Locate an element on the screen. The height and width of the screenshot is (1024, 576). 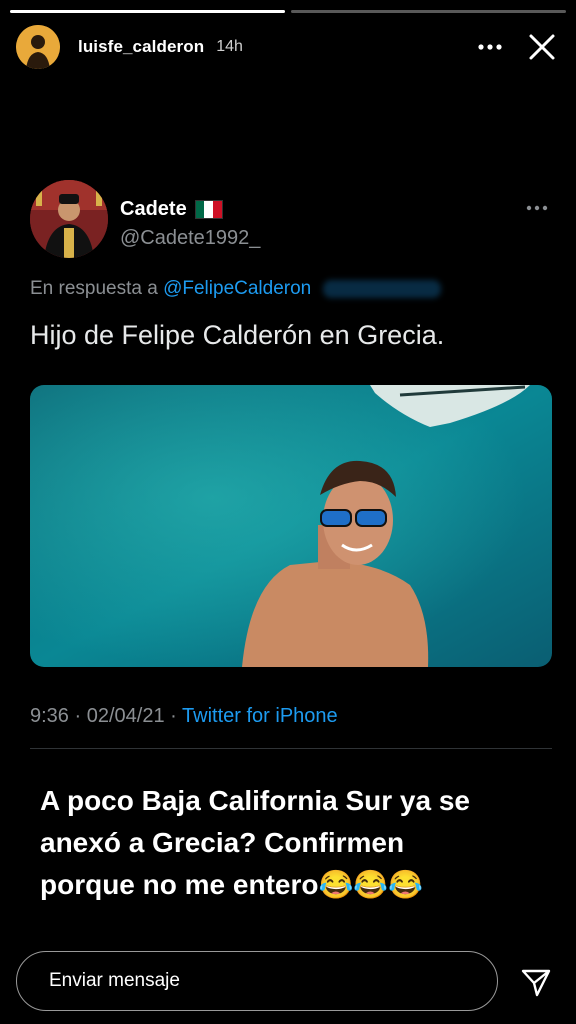
avatar-silhouette is located at coordinates (38, 47).